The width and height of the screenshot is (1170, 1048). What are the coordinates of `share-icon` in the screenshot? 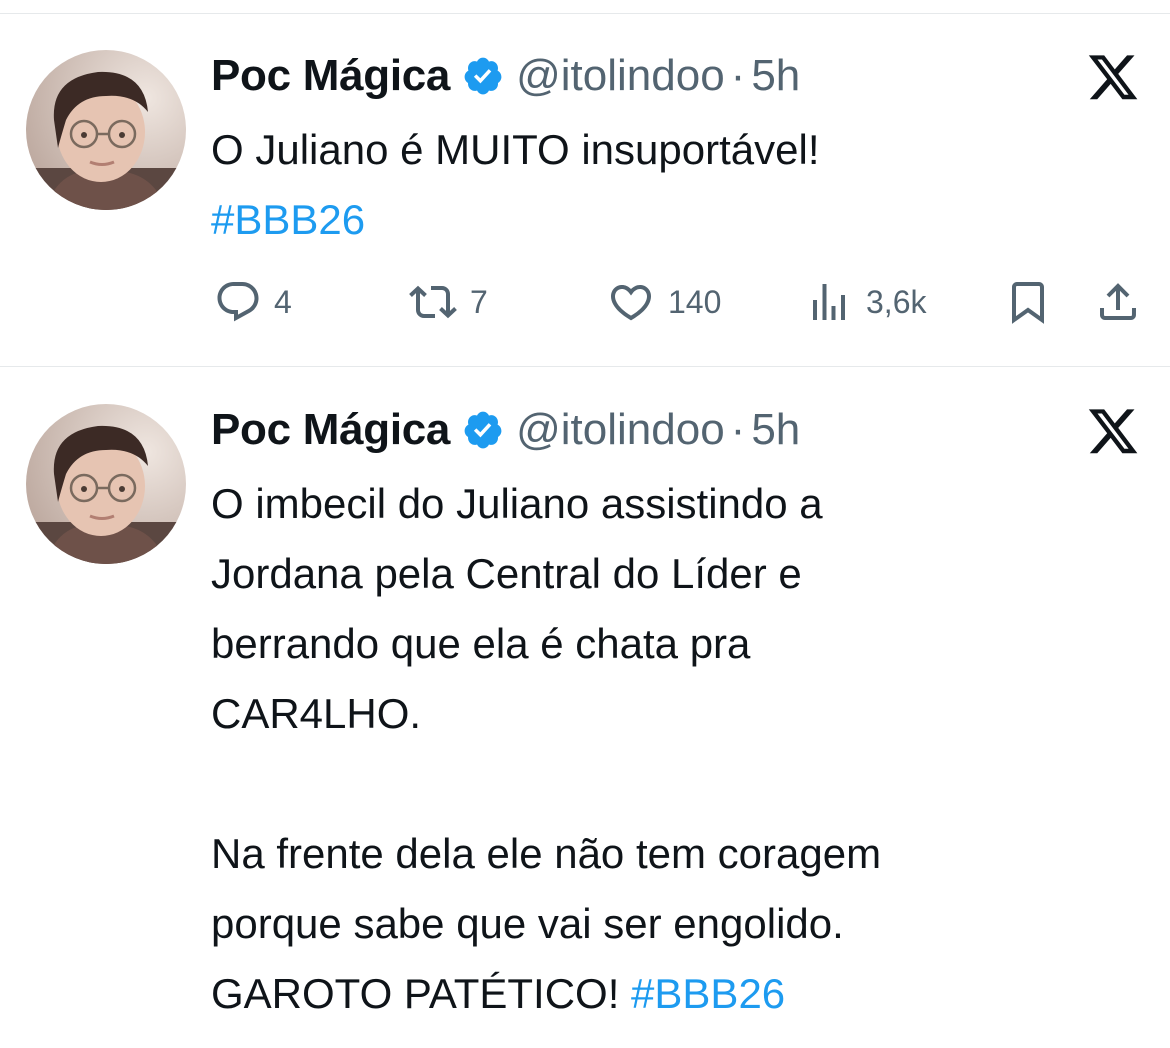 It's located at (1118, 301).